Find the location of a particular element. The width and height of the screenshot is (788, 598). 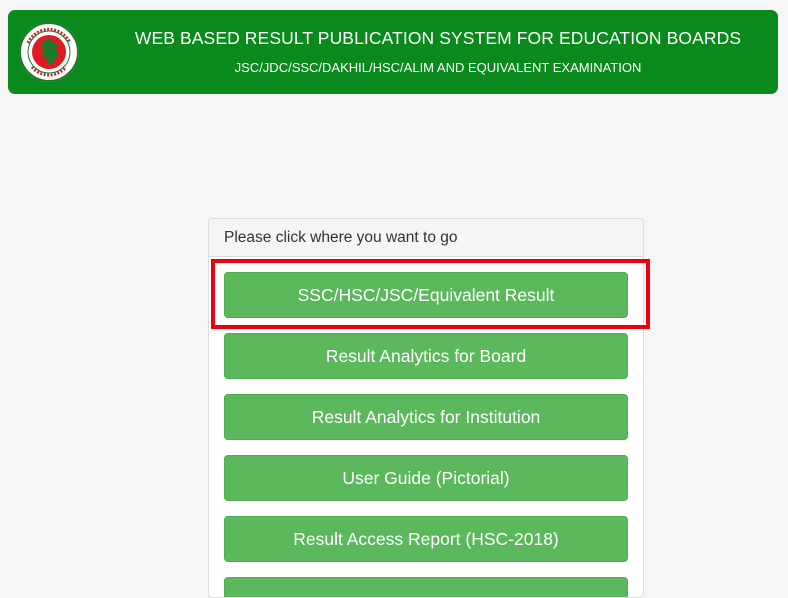

board-analytics-button: Result Analytics for Board is located at coordinates (426, 356).